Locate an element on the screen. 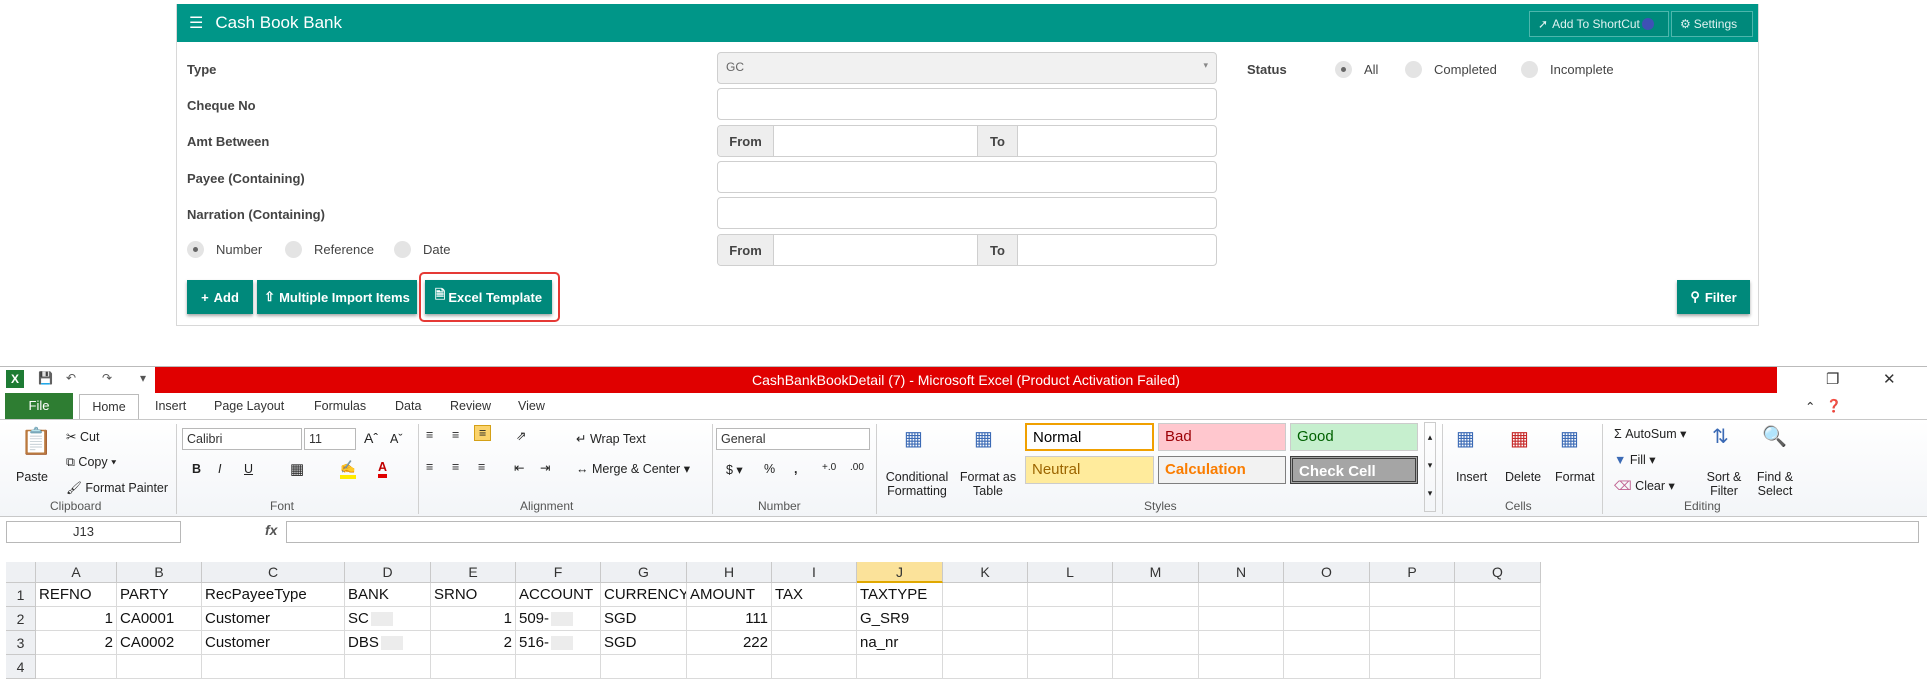 This screenshot has height=679, width=1927. cell-K1 is located at coordinates (985, 595).